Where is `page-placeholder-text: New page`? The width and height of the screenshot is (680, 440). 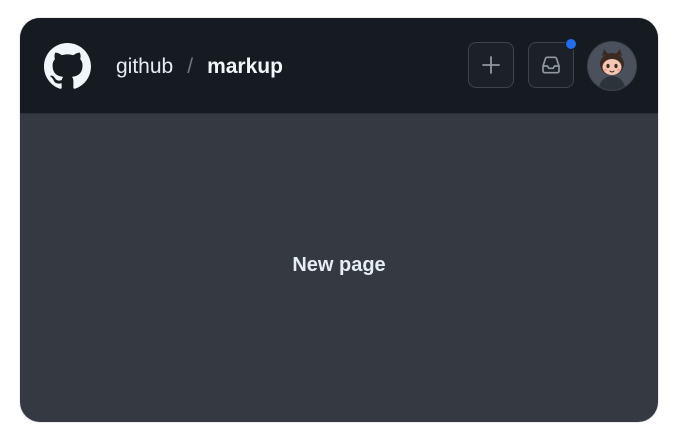
page-placeholder-text: New page is located at coordinates (339, 264).